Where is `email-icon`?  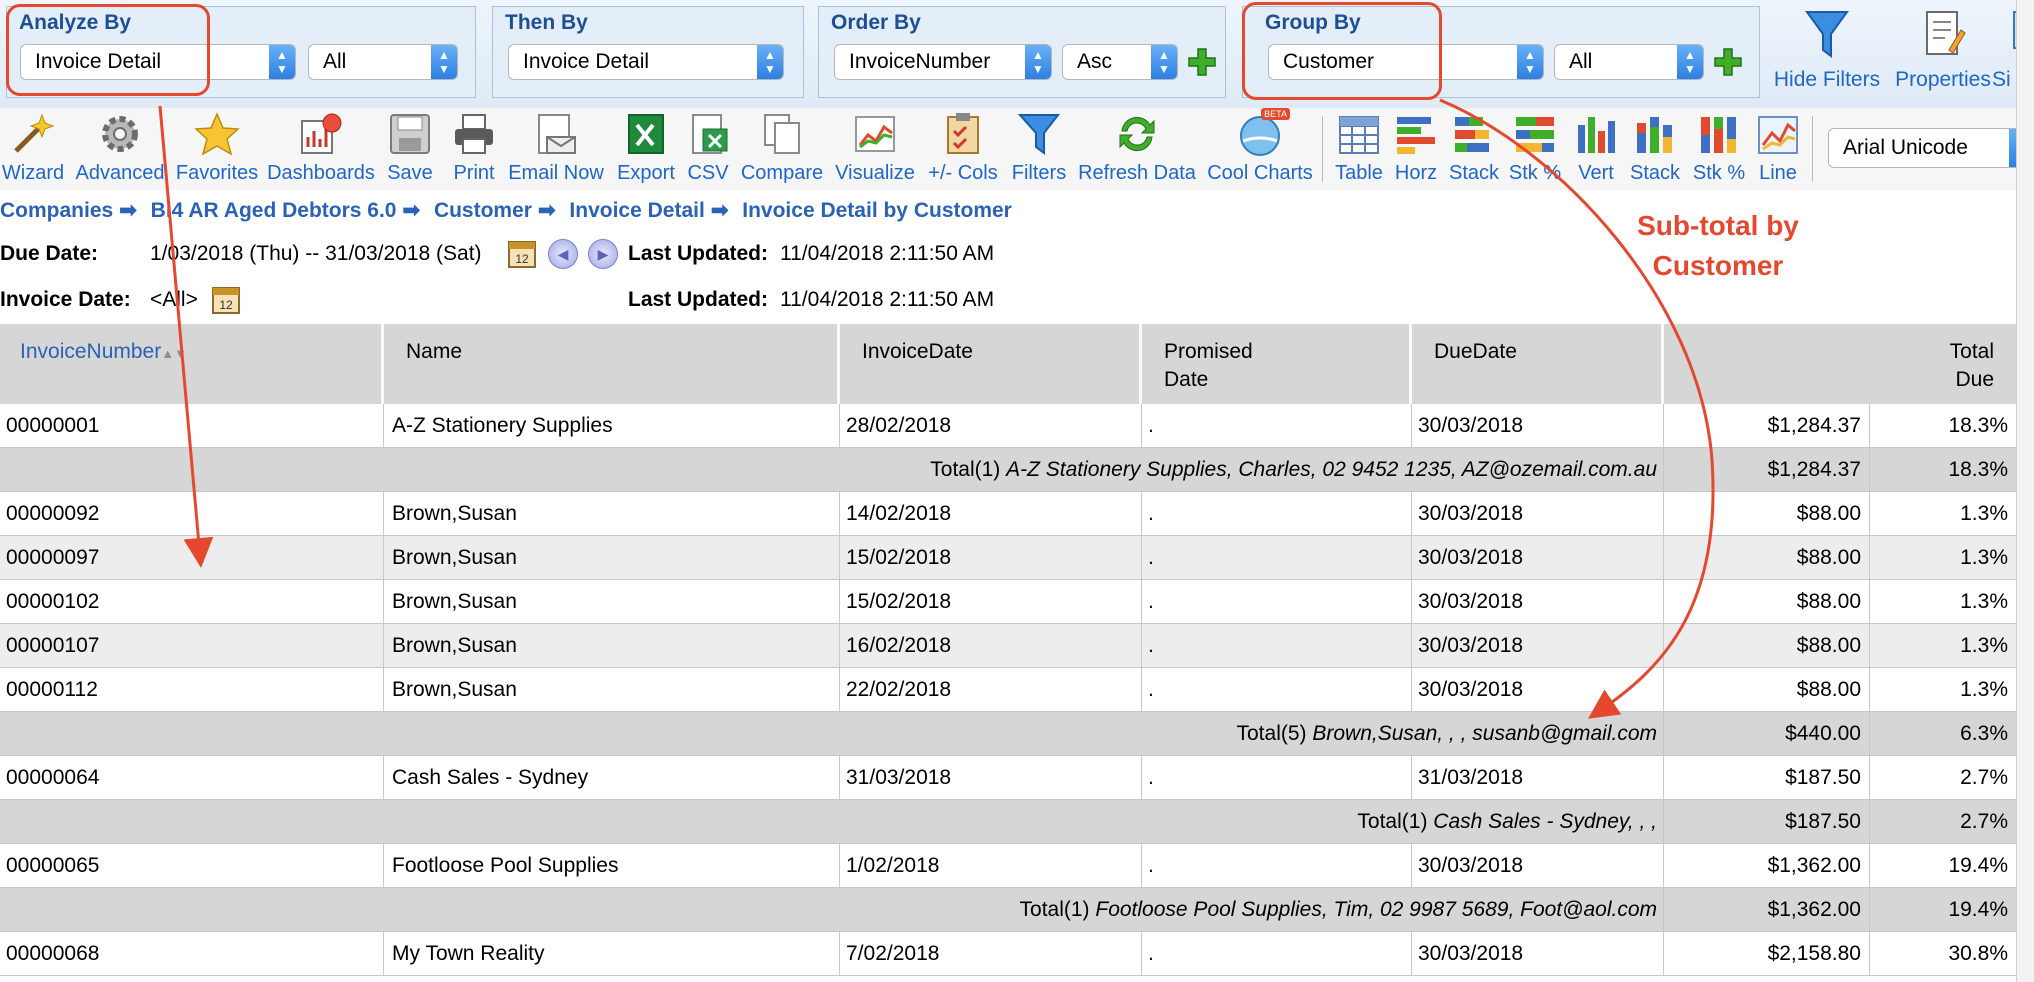
email-icon is located at coordinates (557, 134).